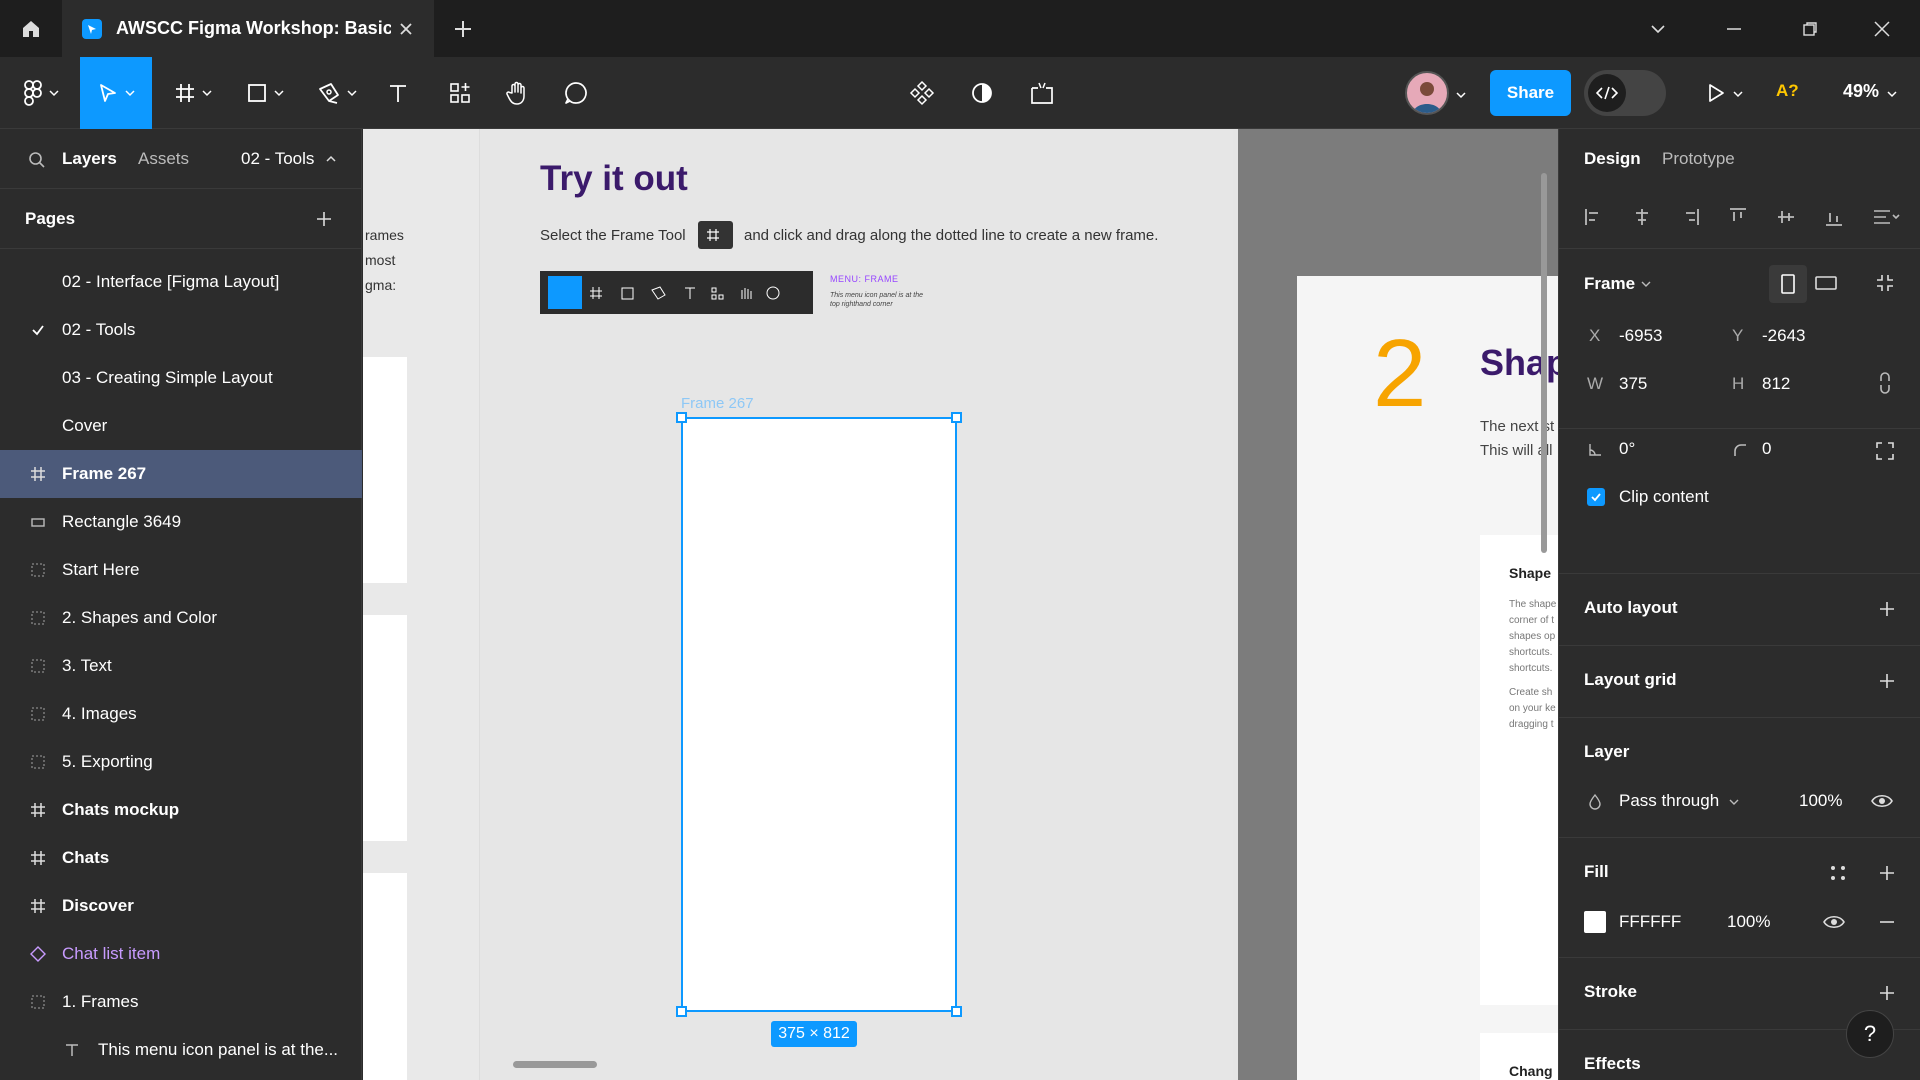 Image resolution: width=1920 pixels, height=1080 pixels. What do you see at coordinates (1886, 217) in the screenshot?
I see `distribute-icon` at bounding box center [1886, 217].